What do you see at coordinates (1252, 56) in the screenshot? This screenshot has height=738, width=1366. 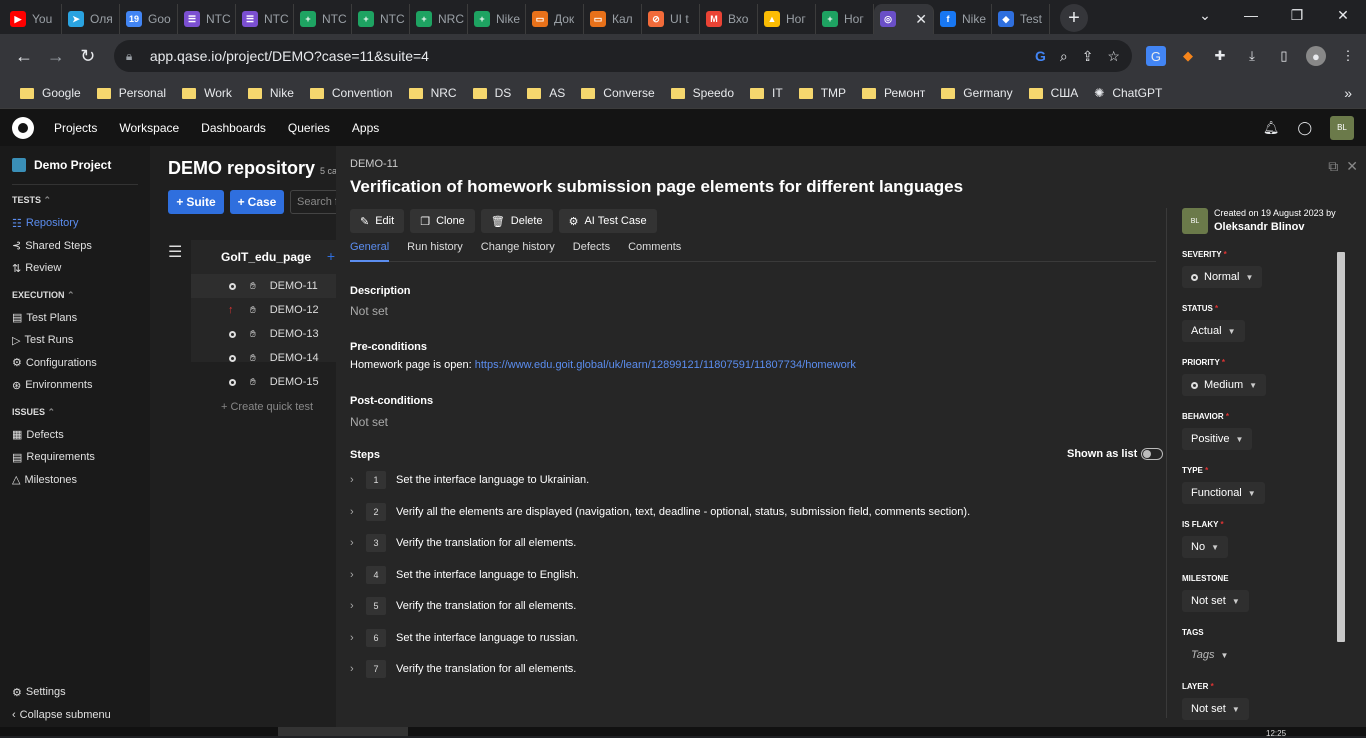 I see `download-icon: ⤓` at bounding box center [1252, 56].